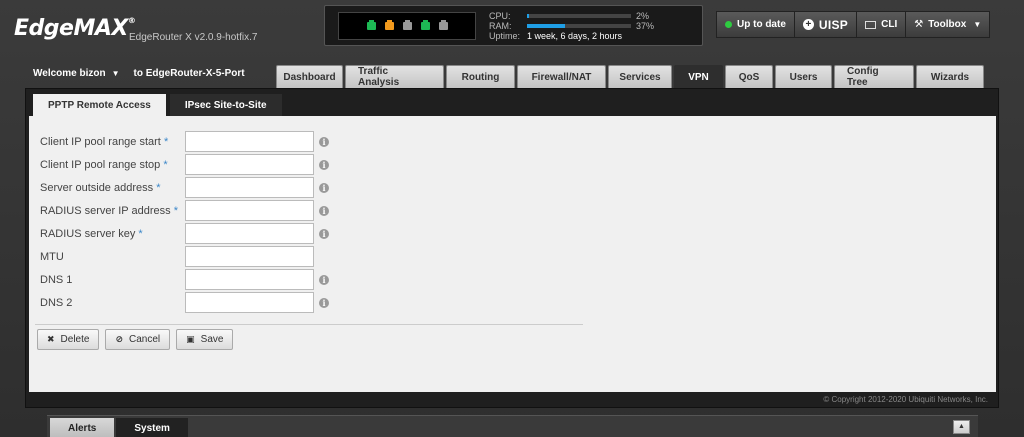 This screenshot has height=437, width=1024. Describe the element at coordinates (645, 26) in the screenshot. I see `ram-value: 37%` at that location.